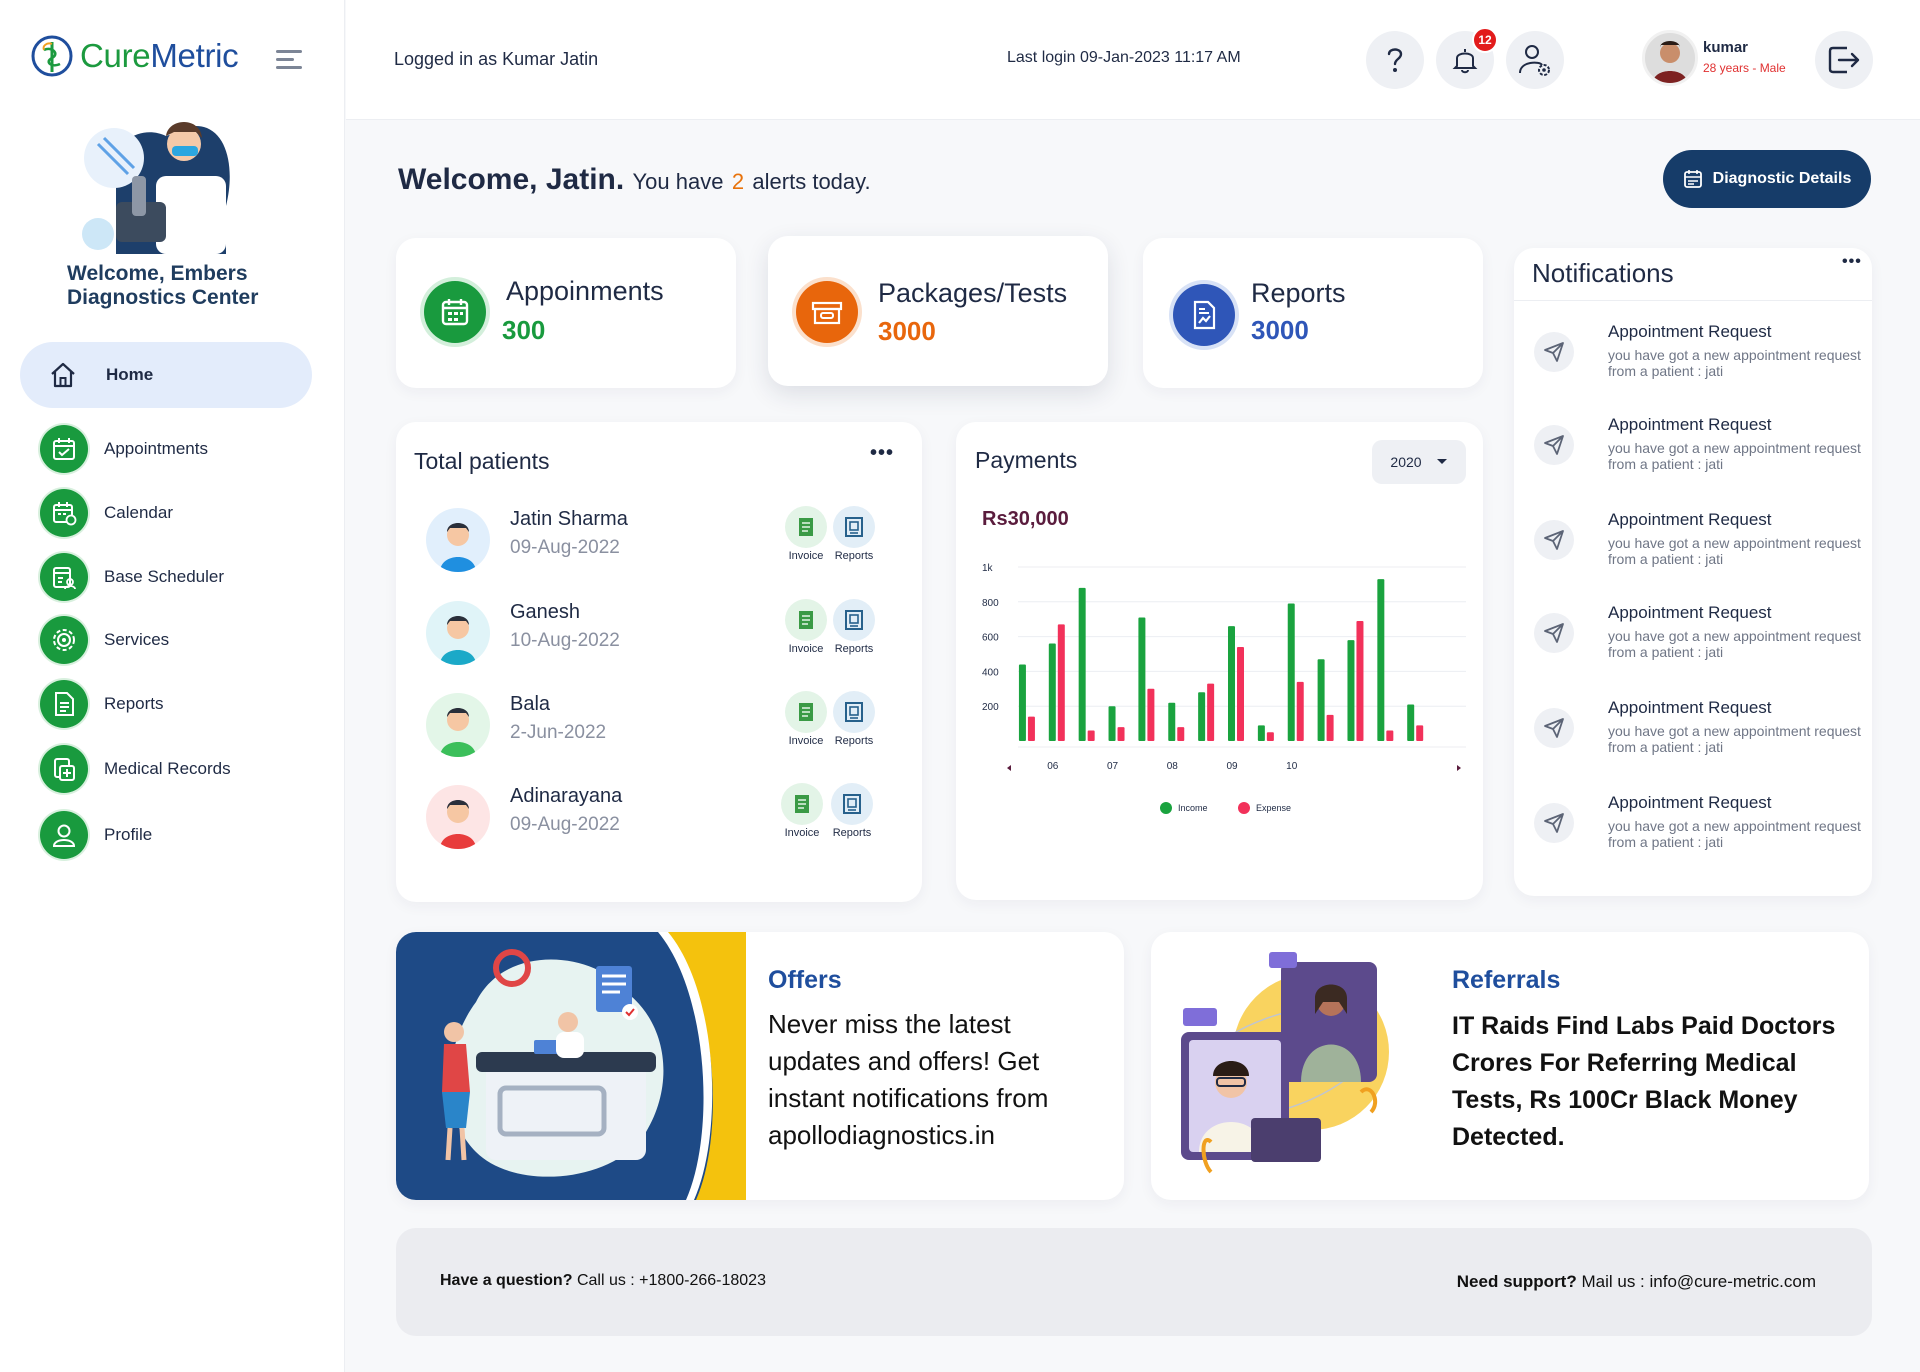 This screenshot has width=1920, height=1372. Describe the element at coordinates (1009, 768) in the screenshot. I see `chart-scroll-left-icon` at that location.